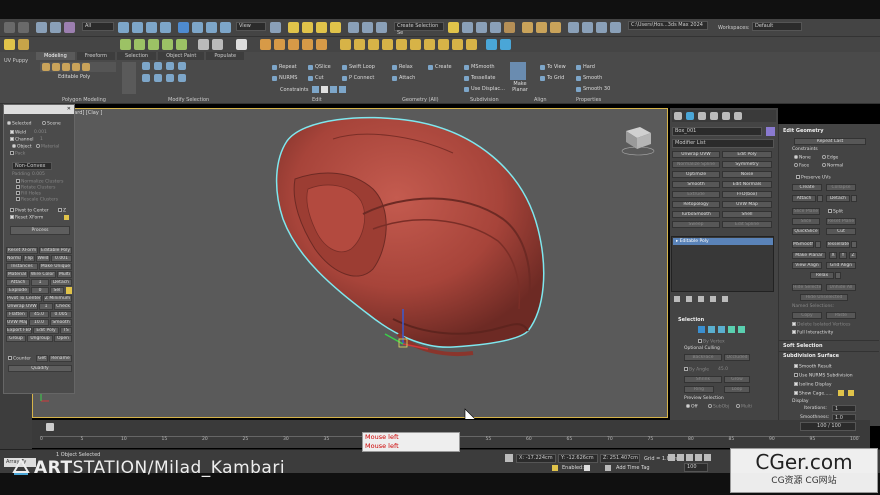 This screenshot has width=880, height=495. I want to click on cylinder-primitive-icon, so click(153, 44).